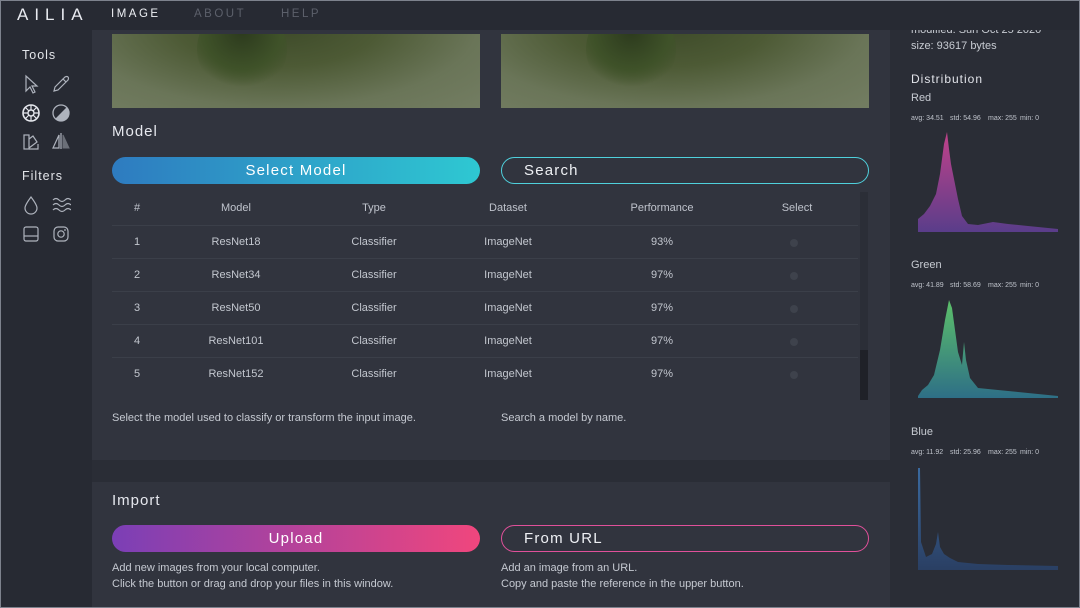 The height and width of the screenshot is (608, 1080). Describe the element at coordinates (662, 208) in the screenshot. I see `col-header-performance: Performance` at that location.